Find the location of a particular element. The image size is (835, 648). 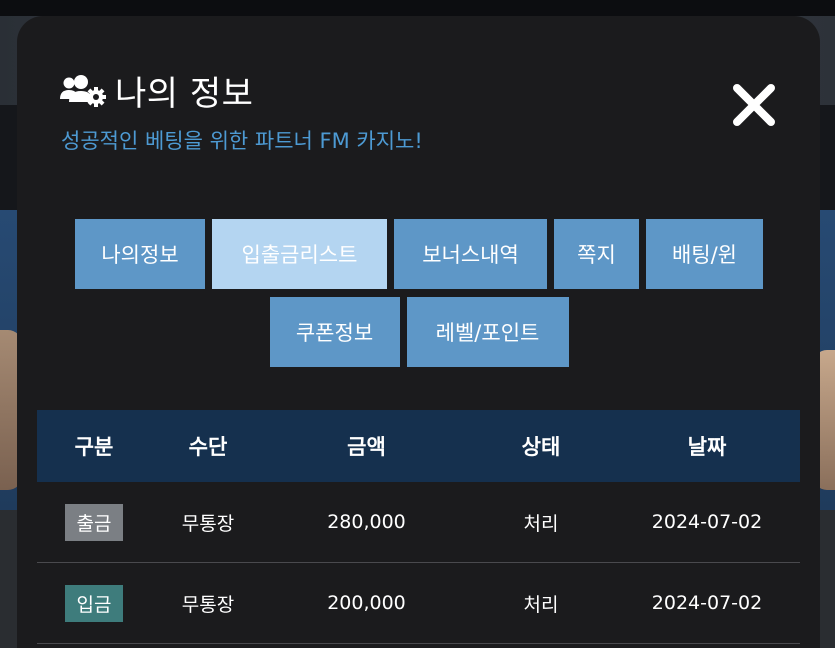

tab-bonus-history: 보너스내역 is located at coordinates (470, 254).